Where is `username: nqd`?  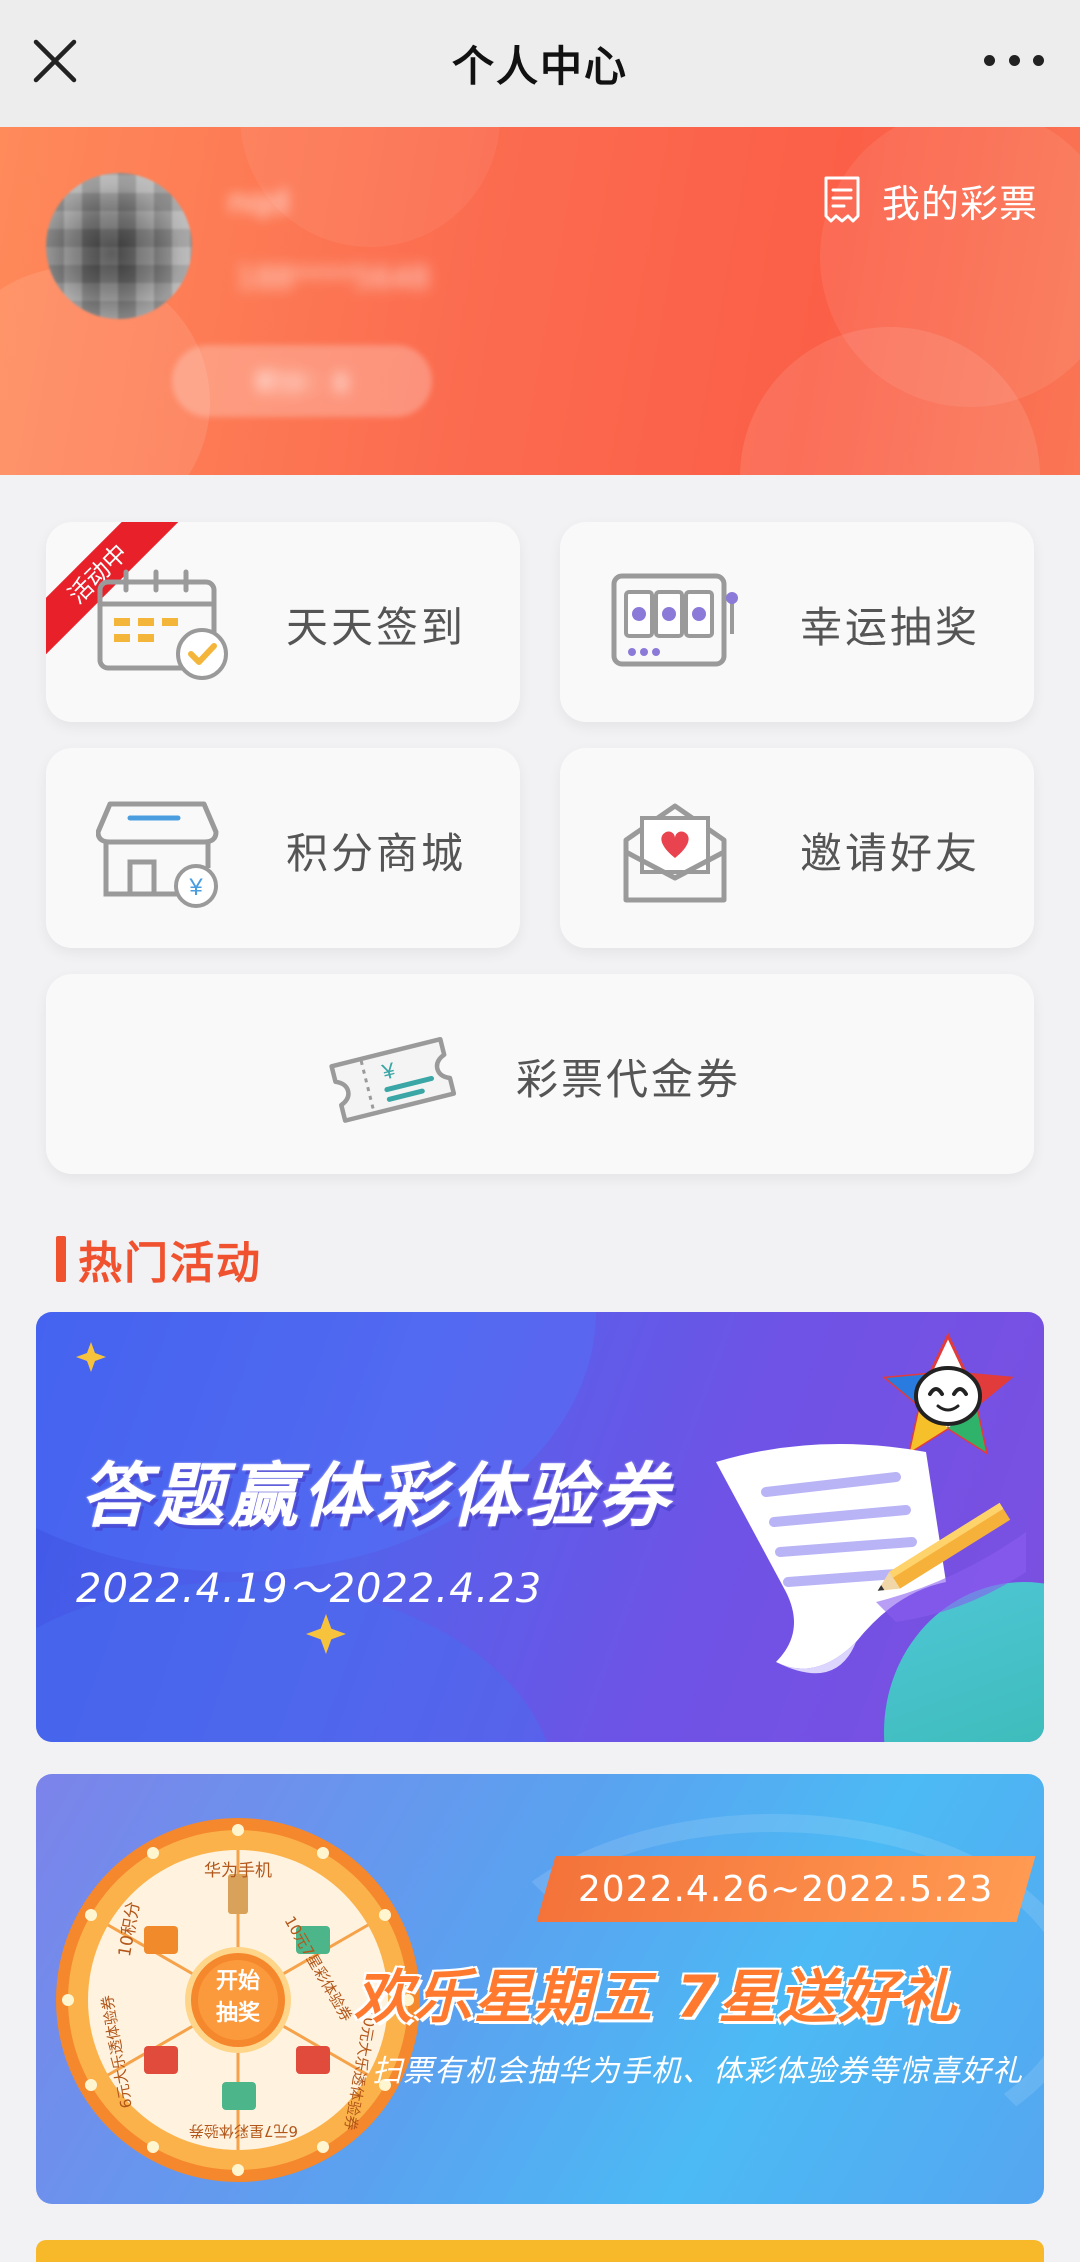 username: nqd is located at coordinates (258, 202).